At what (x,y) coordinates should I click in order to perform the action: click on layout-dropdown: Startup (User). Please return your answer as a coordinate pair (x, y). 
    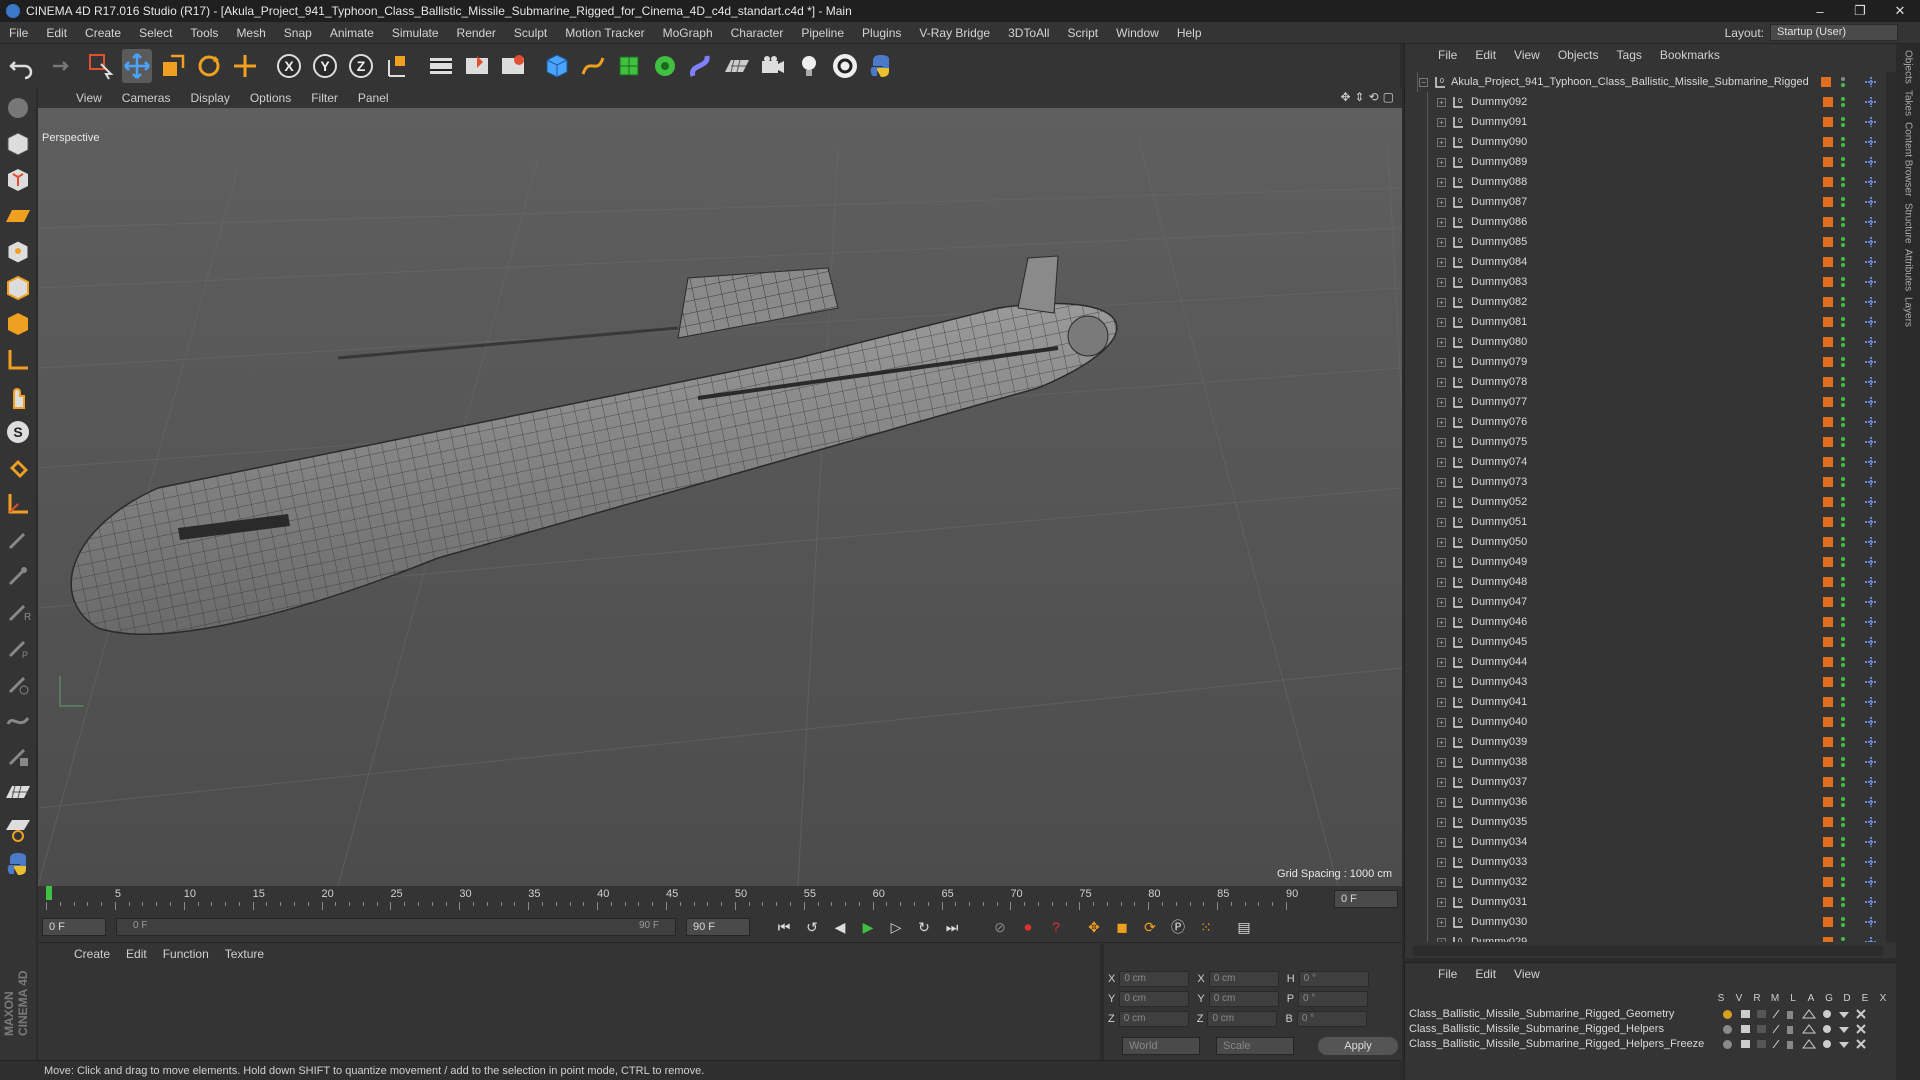
    Looking at the image, I should click on (1834, 32).